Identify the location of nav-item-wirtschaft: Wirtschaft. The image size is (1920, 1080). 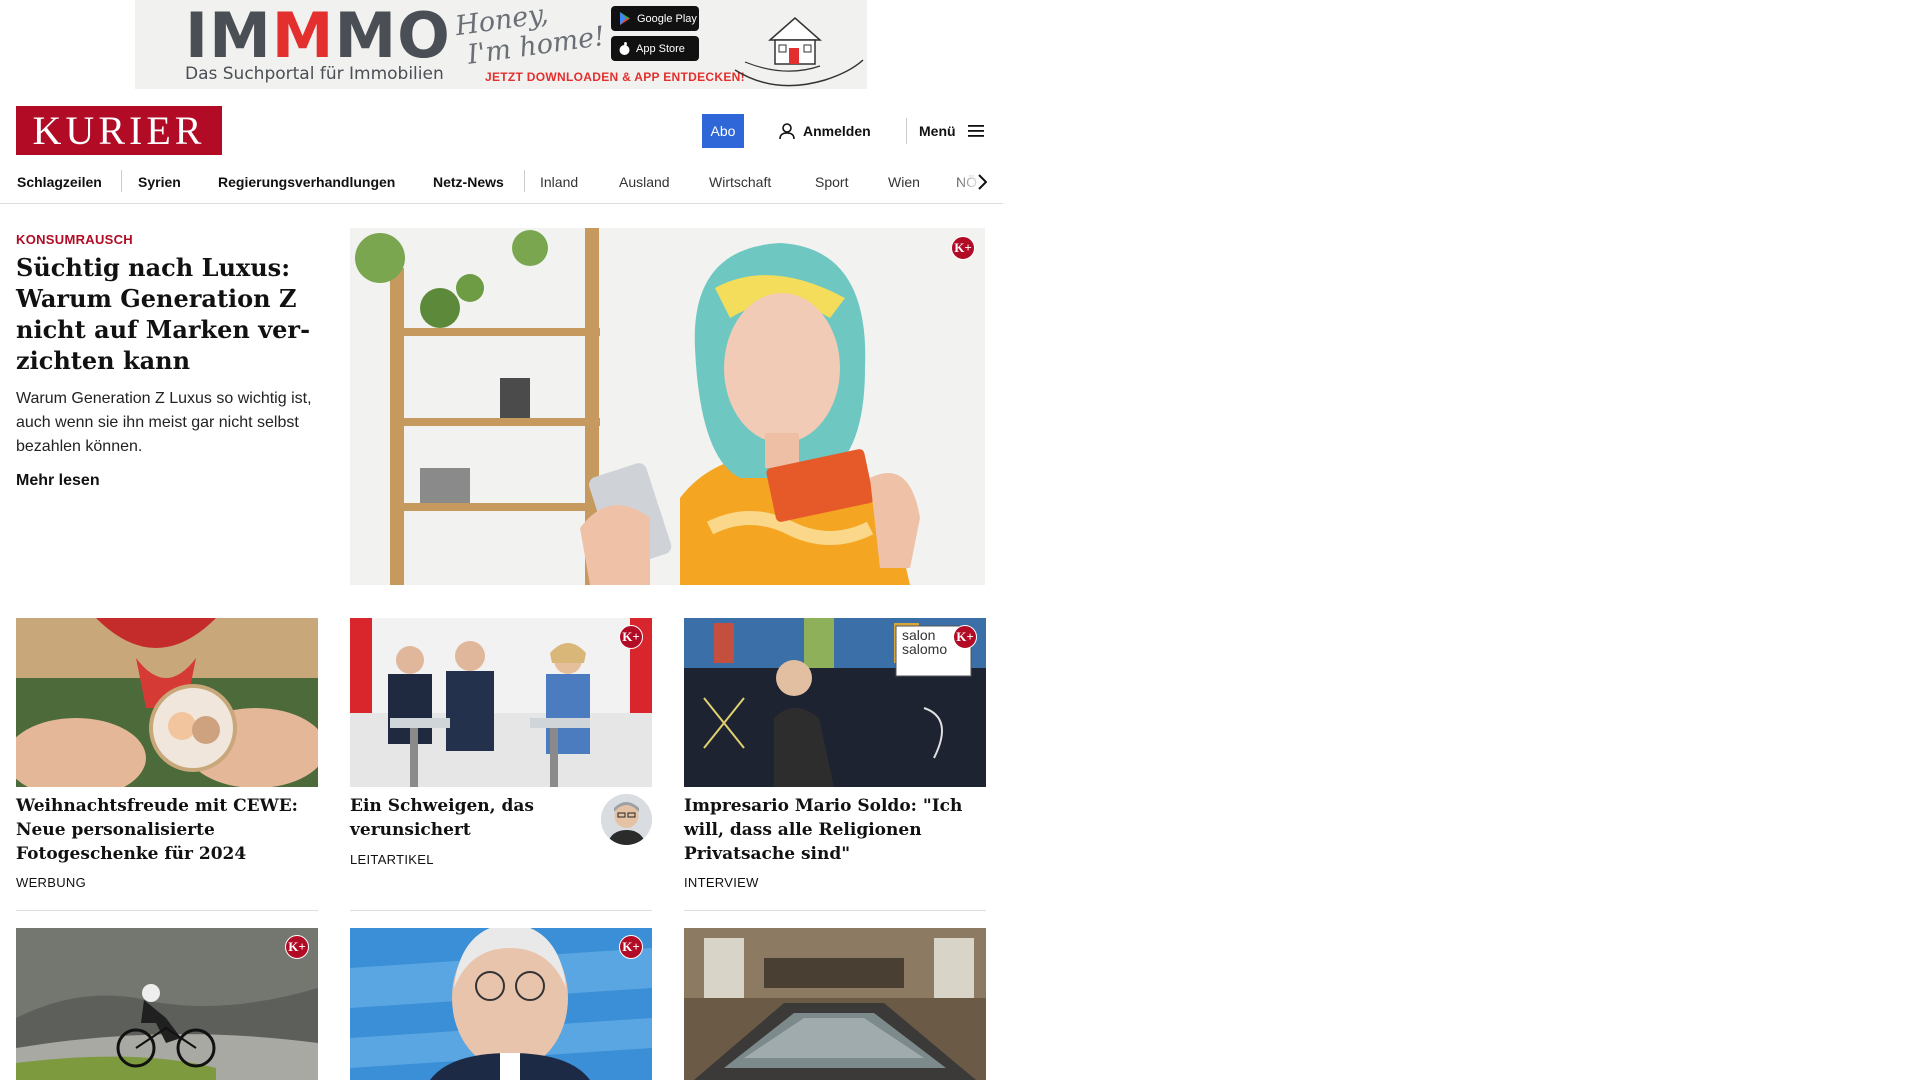
(740, 182).